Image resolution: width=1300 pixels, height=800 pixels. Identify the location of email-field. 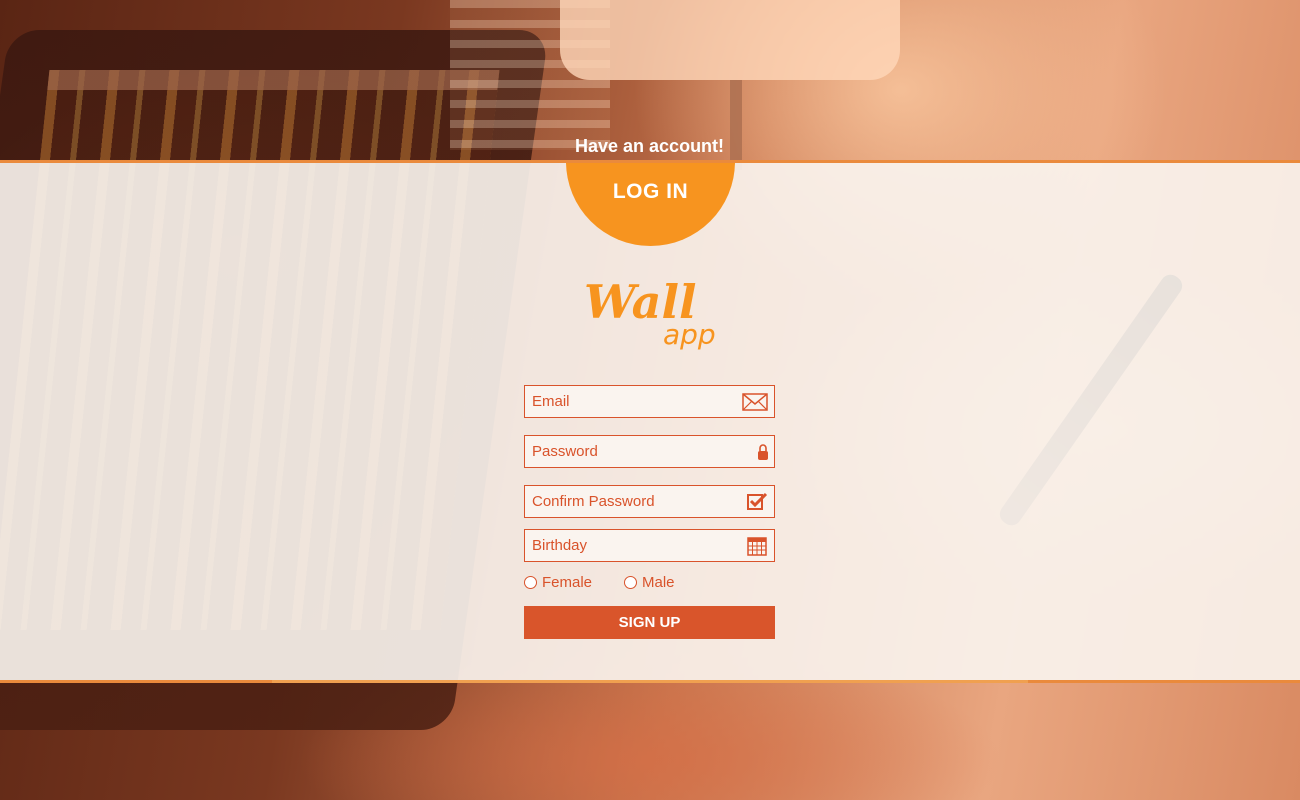
(649, 401).